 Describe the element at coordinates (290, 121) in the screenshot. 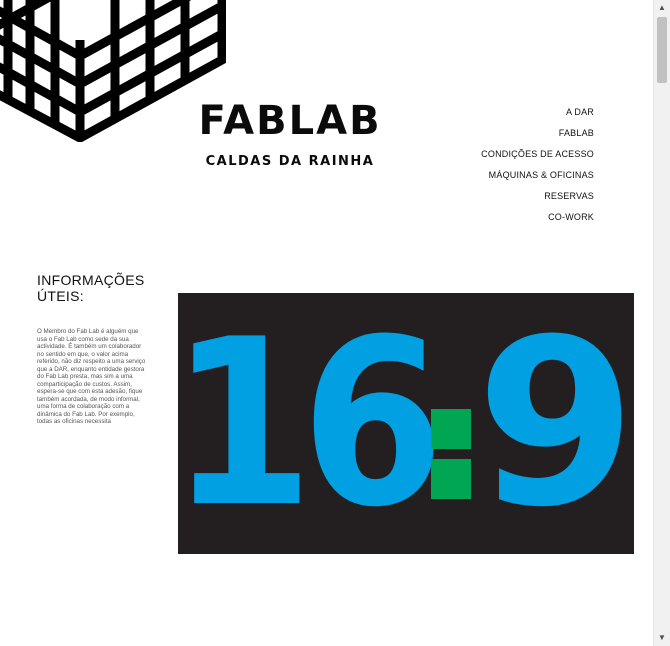

I see `site-title: FABLAB` at that location.